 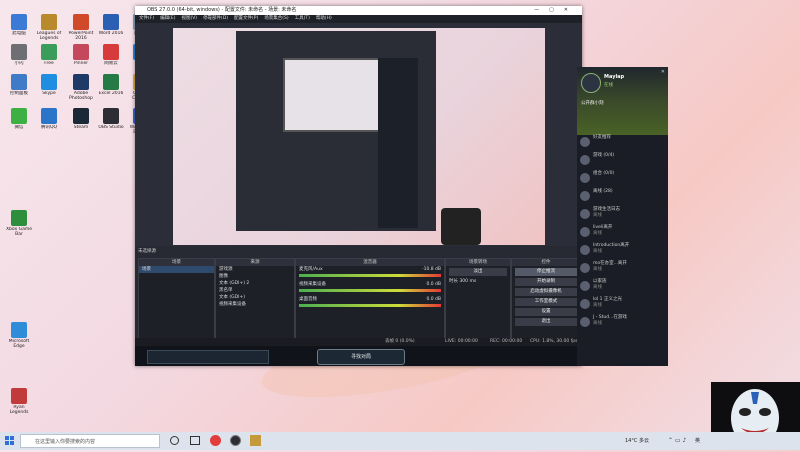 What do you see at coordinates (174, 440) in the screenshot?
I see `cortana-icon` at bounding box center [174, 440].